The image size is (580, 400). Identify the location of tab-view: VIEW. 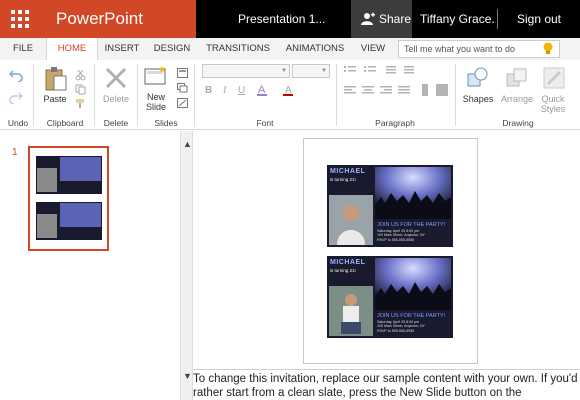
(373, 49).